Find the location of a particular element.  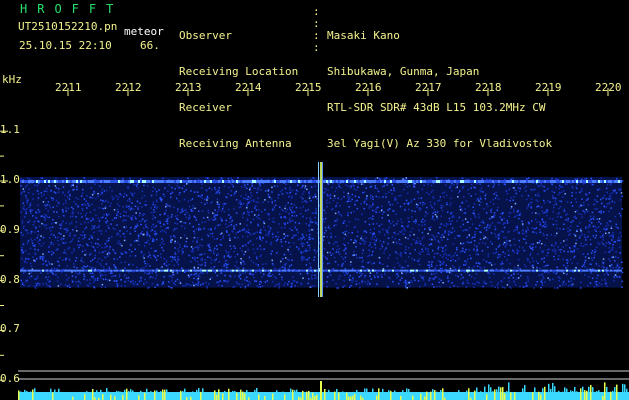

amplitude-strip is located at coordinates (323, 390).